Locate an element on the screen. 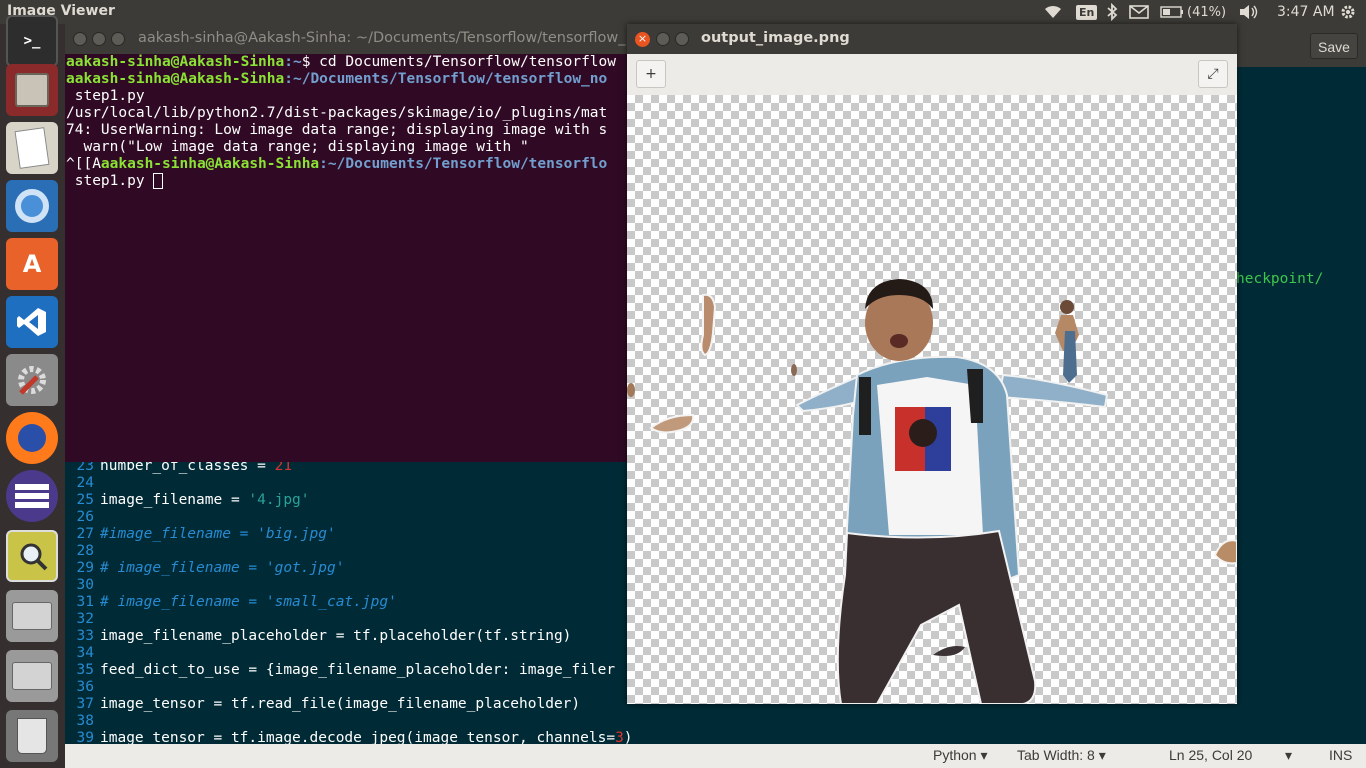  system-settings-launcher-icon is located at coordinates (32, 380).